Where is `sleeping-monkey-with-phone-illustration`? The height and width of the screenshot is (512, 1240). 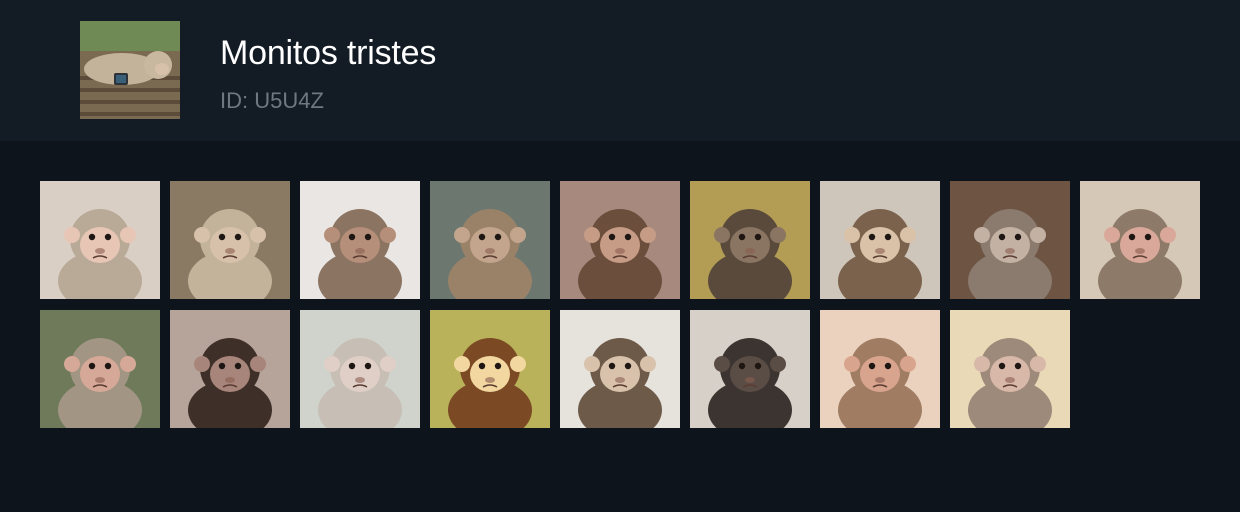 sleeping-monkey-with-phone-illustration is located at coordinates (130, 70).